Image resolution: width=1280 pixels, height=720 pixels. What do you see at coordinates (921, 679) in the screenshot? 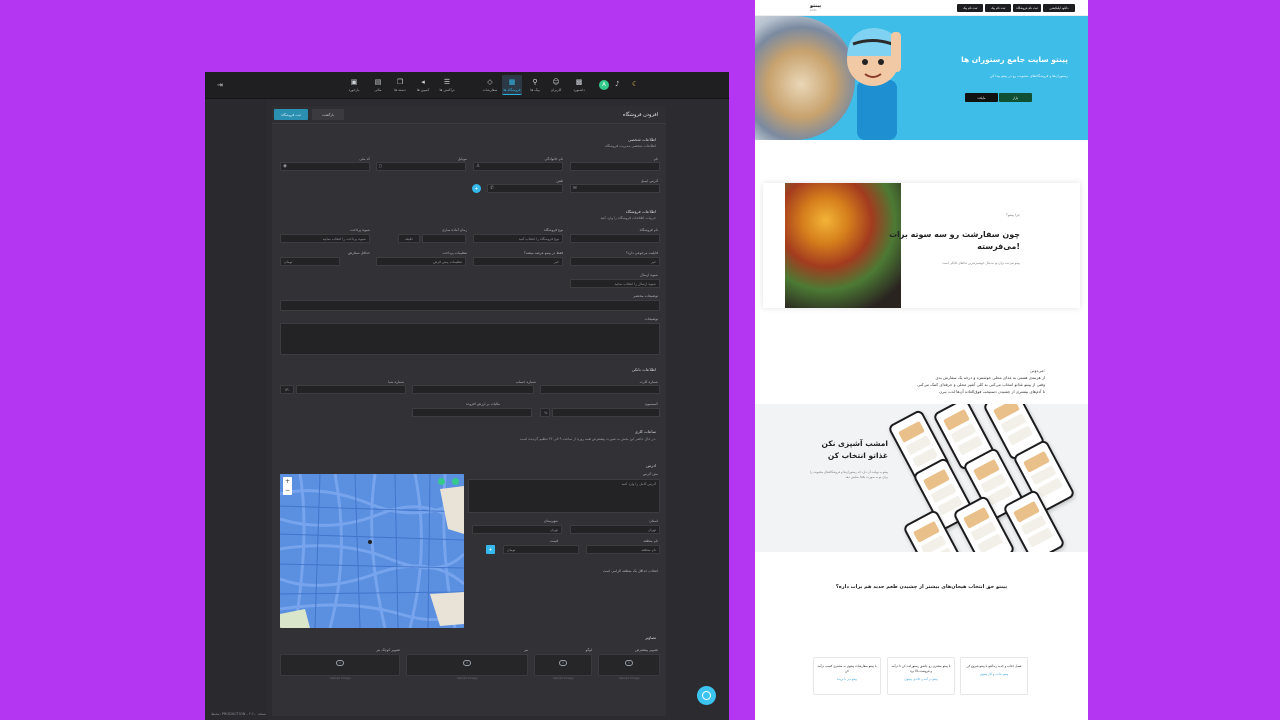
I see `feature-link: پینتو در آمد و خانه‌ی پینتوی` at bounding box center [921, 679].